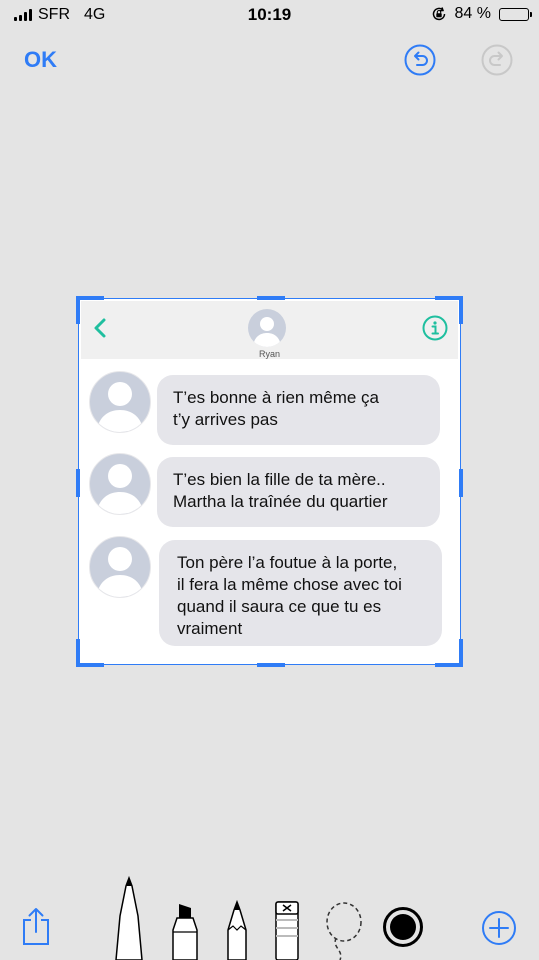 This screenshot has height=960, width=539. Describe the element at coordinates (271, 298) in the screenshot. I see `crop-handle-top` at that location.